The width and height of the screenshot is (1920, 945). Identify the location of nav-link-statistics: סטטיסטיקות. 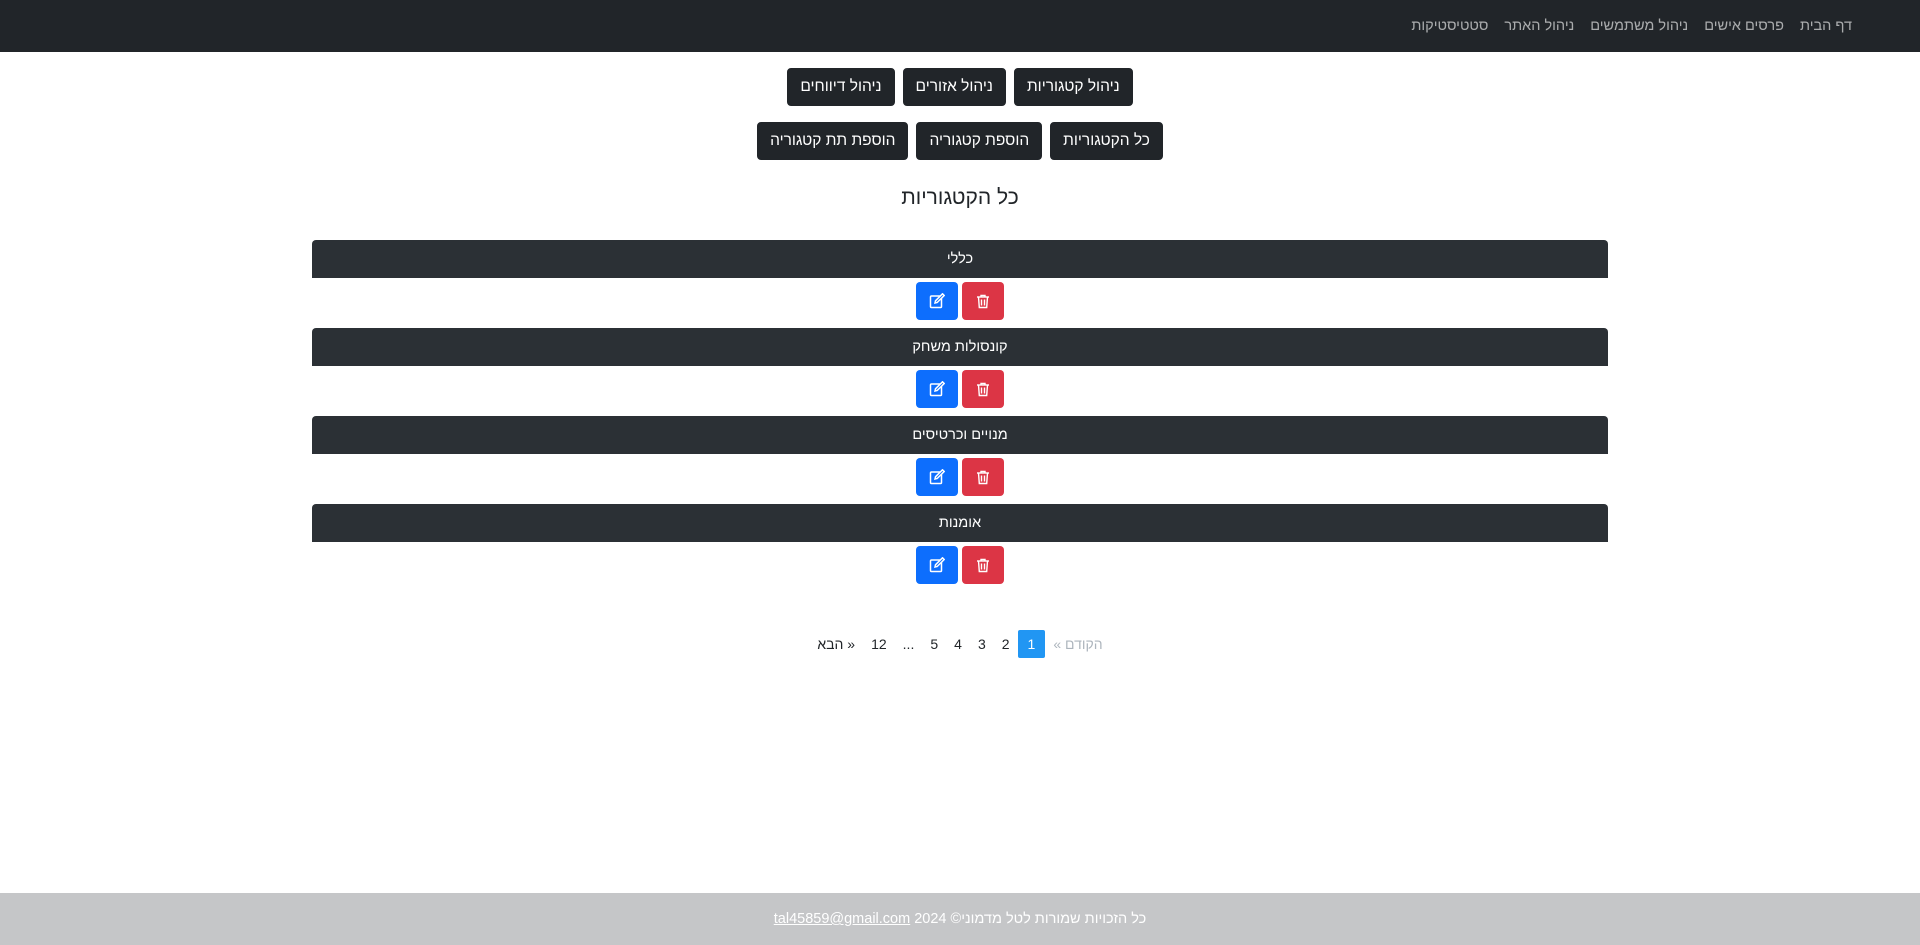
(1449, 26).